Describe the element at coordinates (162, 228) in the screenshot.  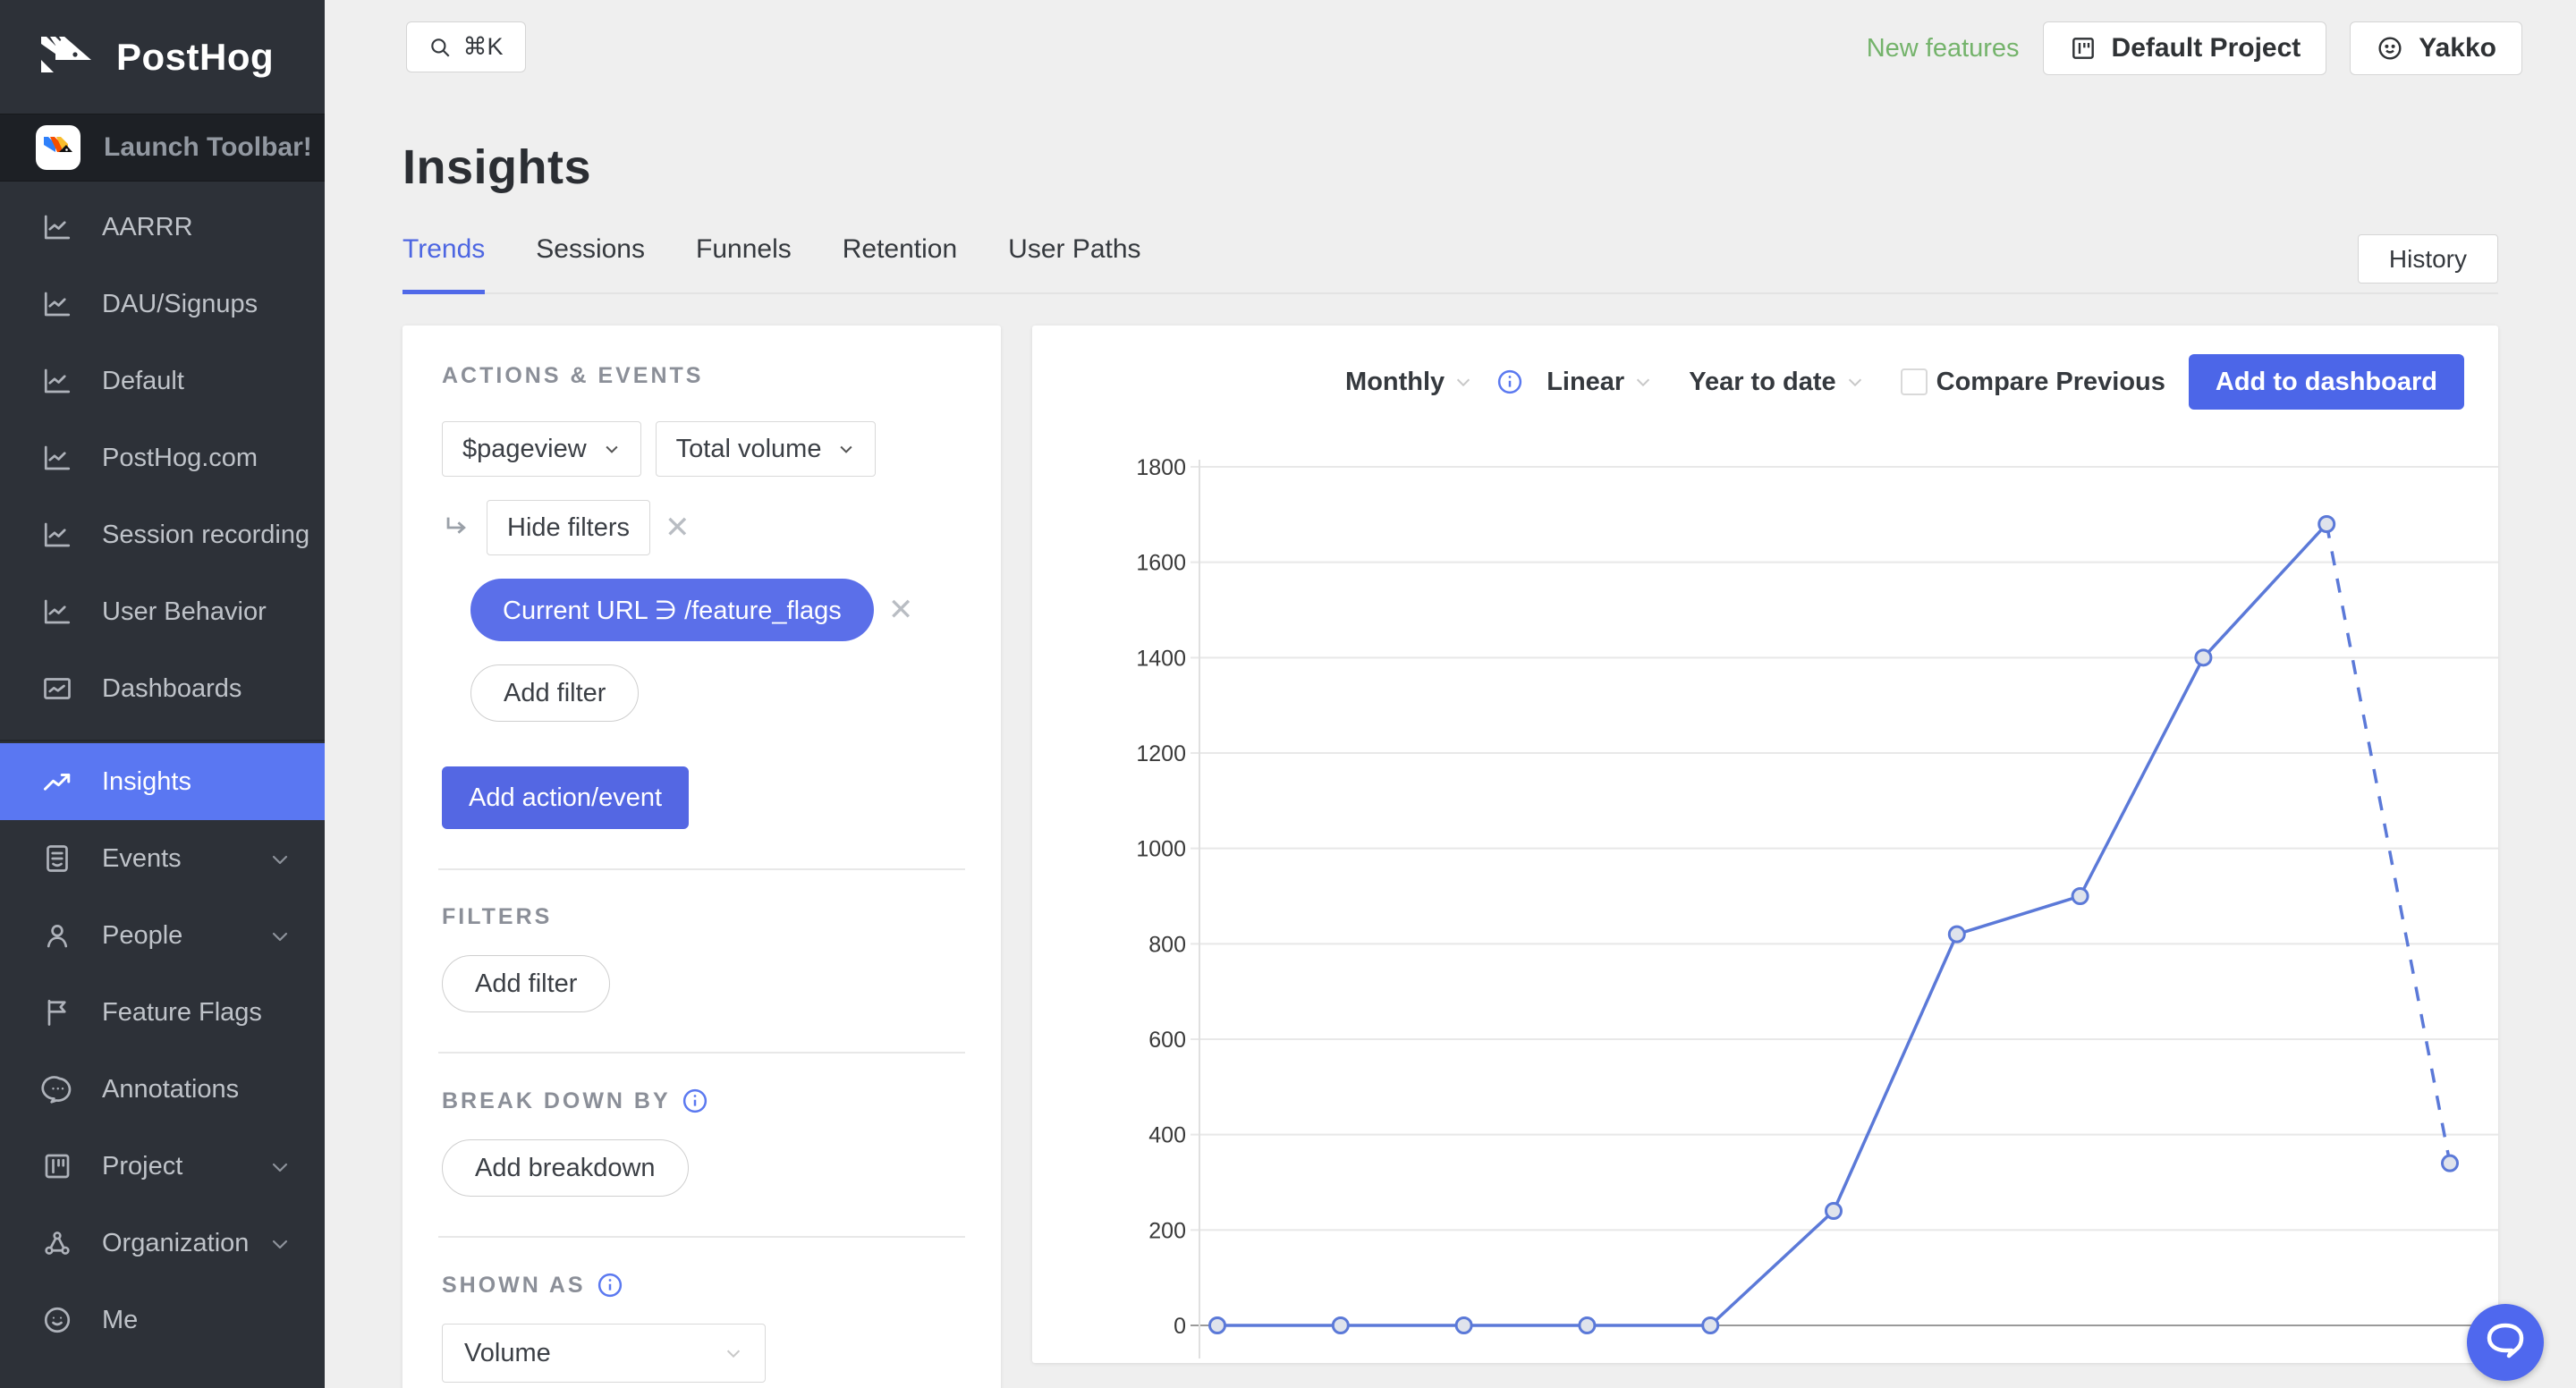
I see `sidebar-item-aarrr: AARRR` at that location.